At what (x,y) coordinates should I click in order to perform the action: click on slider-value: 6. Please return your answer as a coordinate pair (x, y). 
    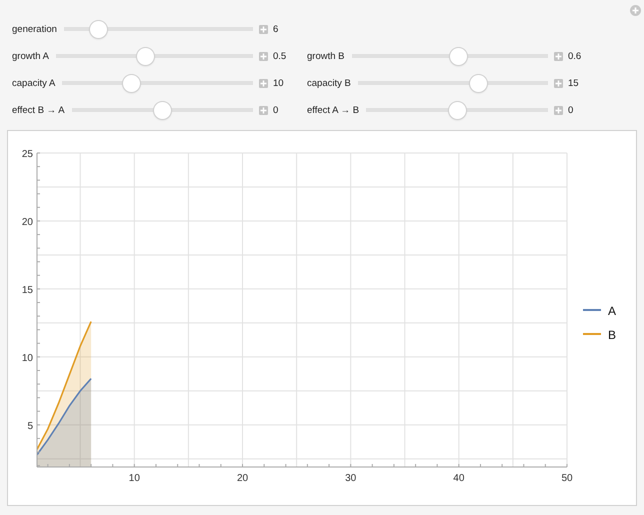
    Looking at the image, I should click on (276, 29).